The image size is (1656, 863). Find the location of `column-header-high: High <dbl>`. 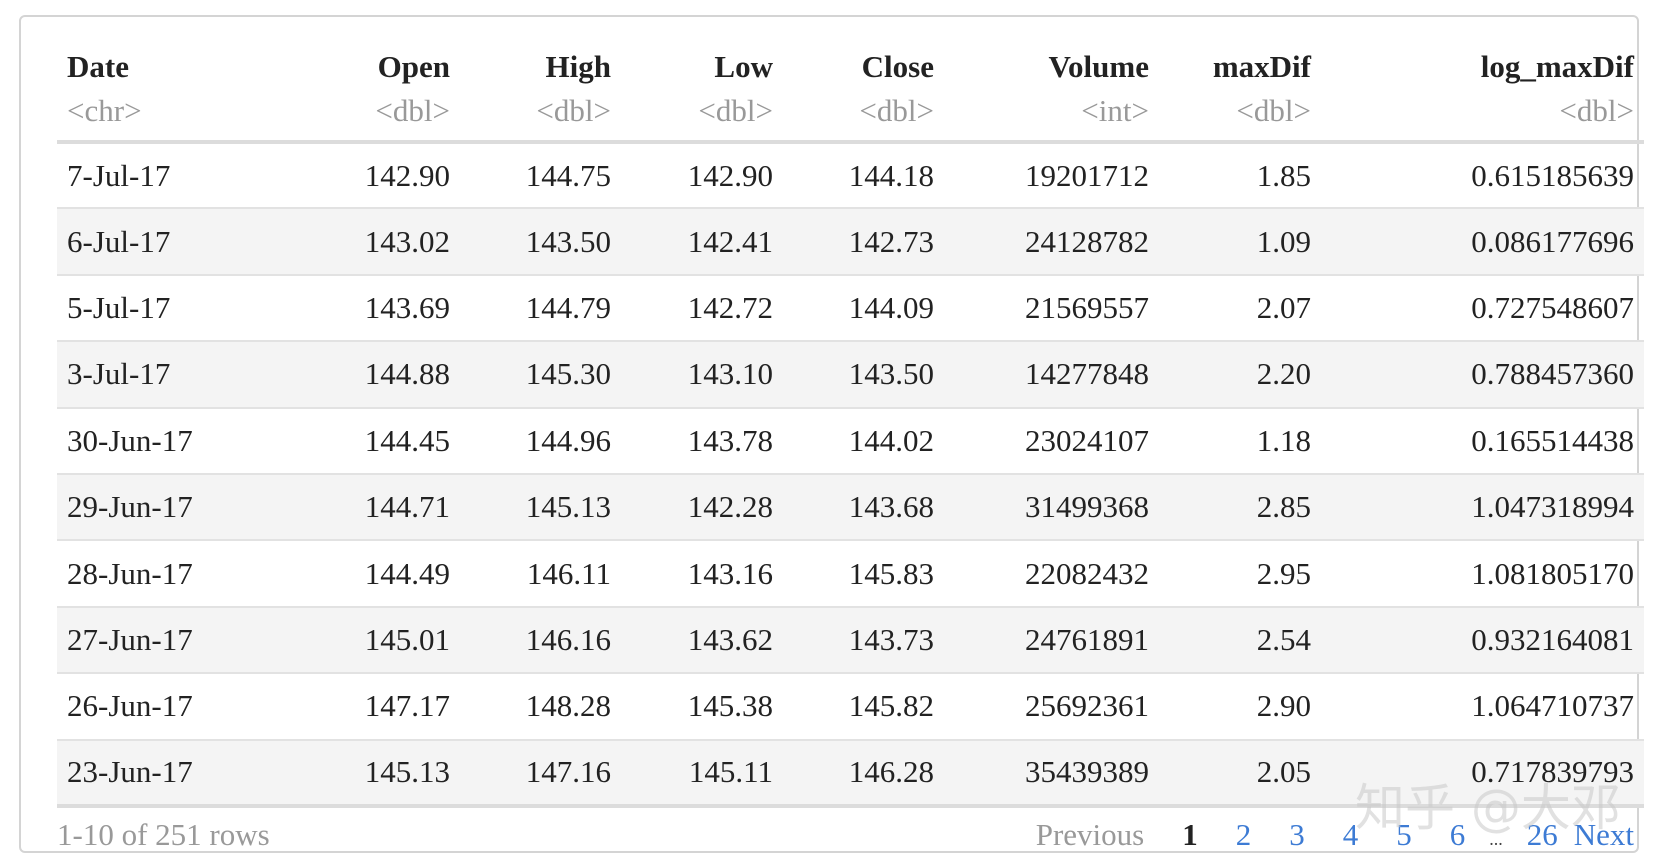

column-header-high: High <dbl> is located at coordinates (540, 90).